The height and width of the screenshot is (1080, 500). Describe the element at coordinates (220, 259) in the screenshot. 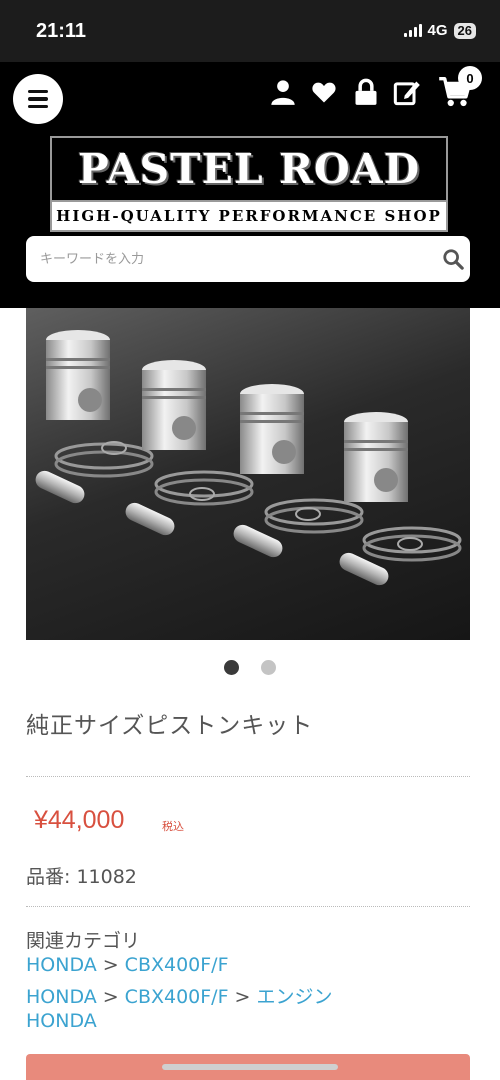

I see `search-input` at that location.